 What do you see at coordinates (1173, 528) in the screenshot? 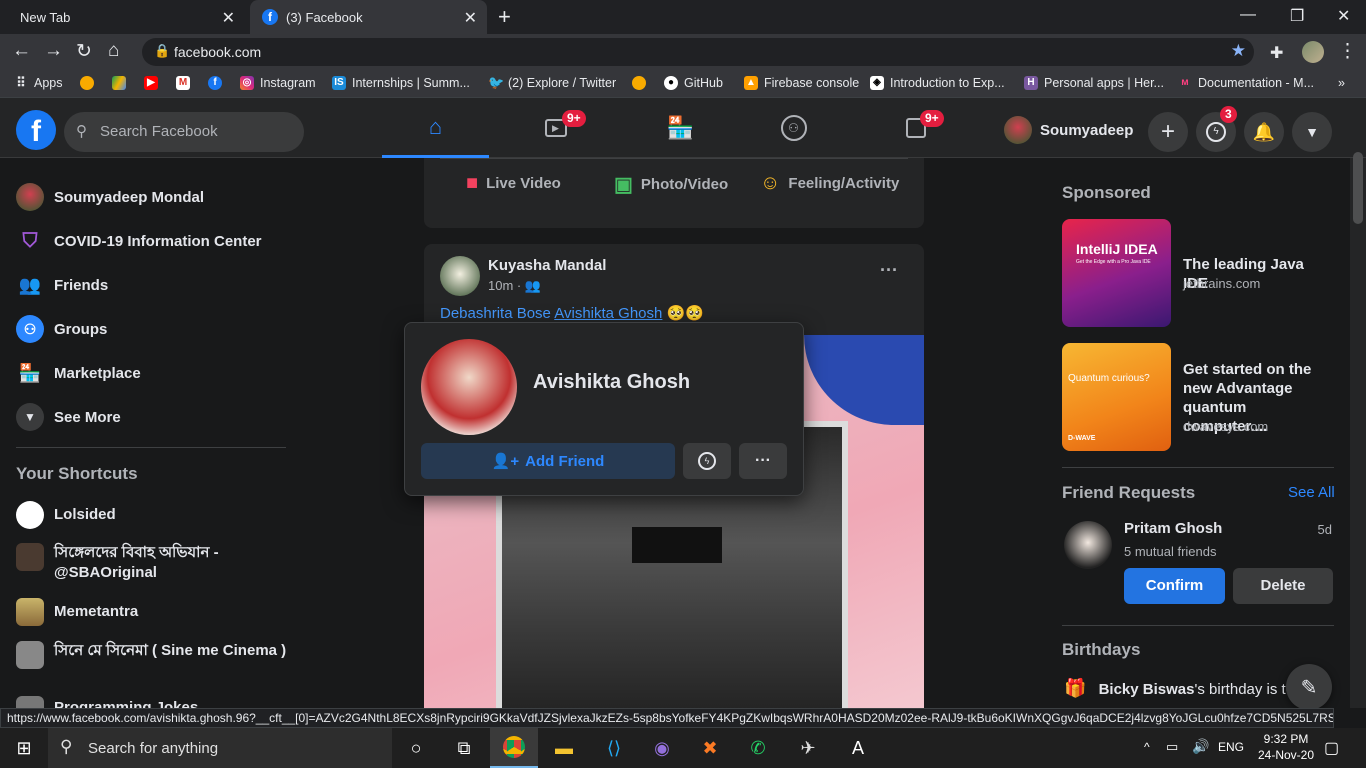
I see `requester-name: Pritam Ghosh` at bounding box center [1173, 528].